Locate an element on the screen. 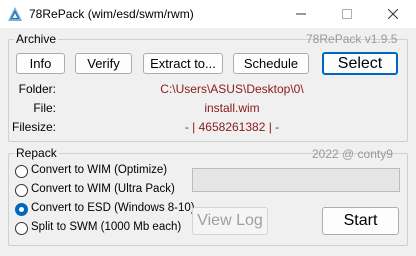  radio-label: Convert to WIM (Ultra Pack) is located at coordinates (103, 189).